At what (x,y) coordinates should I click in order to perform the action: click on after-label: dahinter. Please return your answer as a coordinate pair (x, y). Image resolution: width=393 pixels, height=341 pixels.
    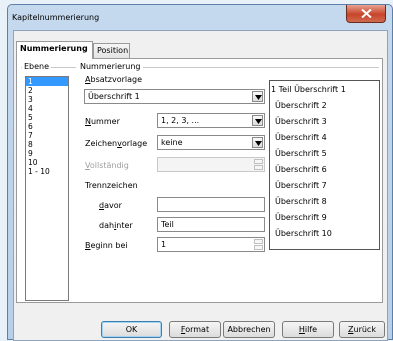
    Looking at the image, I should click on (116, 225).